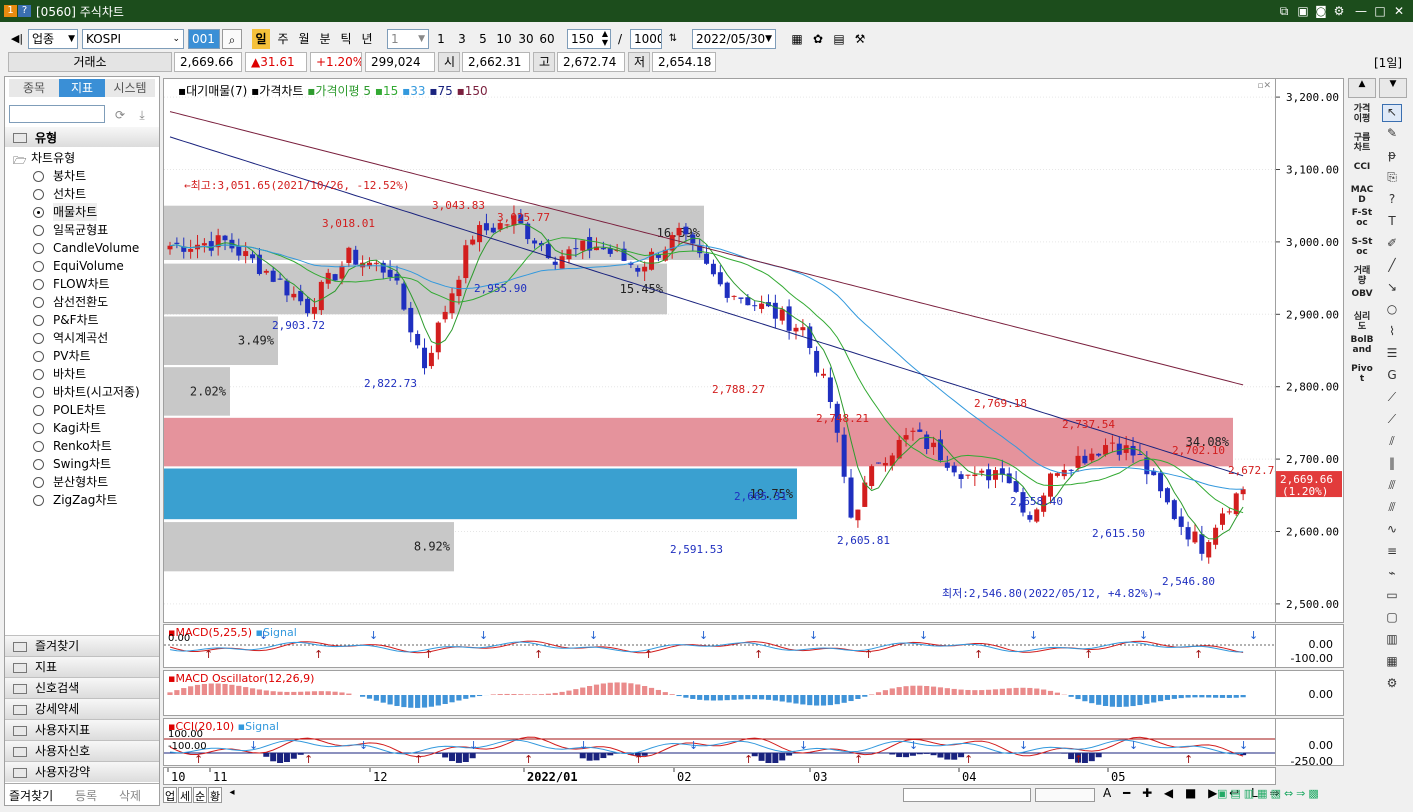 This screenshot has width=1413, height=812. I want to click on cycle-icon: ‖, so click(1392, 465).